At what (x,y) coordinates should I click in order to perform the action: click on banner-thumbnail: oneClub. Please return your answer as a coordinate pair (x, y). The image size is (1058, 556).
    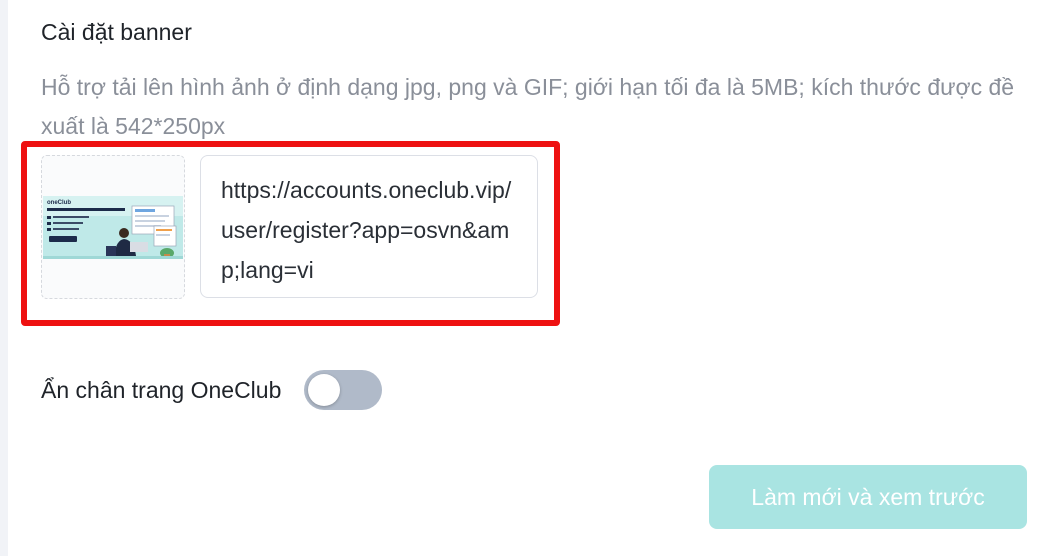
    Looking at the image, I should click on (113, 227).